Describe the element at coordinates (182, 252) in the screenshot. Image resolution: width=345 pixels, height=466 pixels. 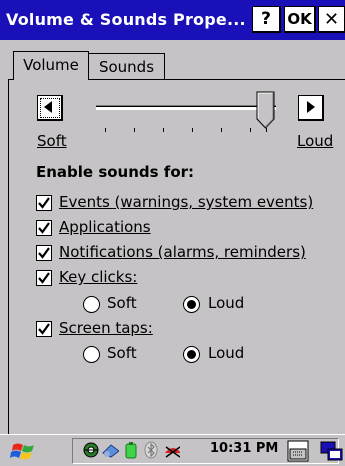
I see `notifications-label: Notifications (alarms, reminders)` at that location.